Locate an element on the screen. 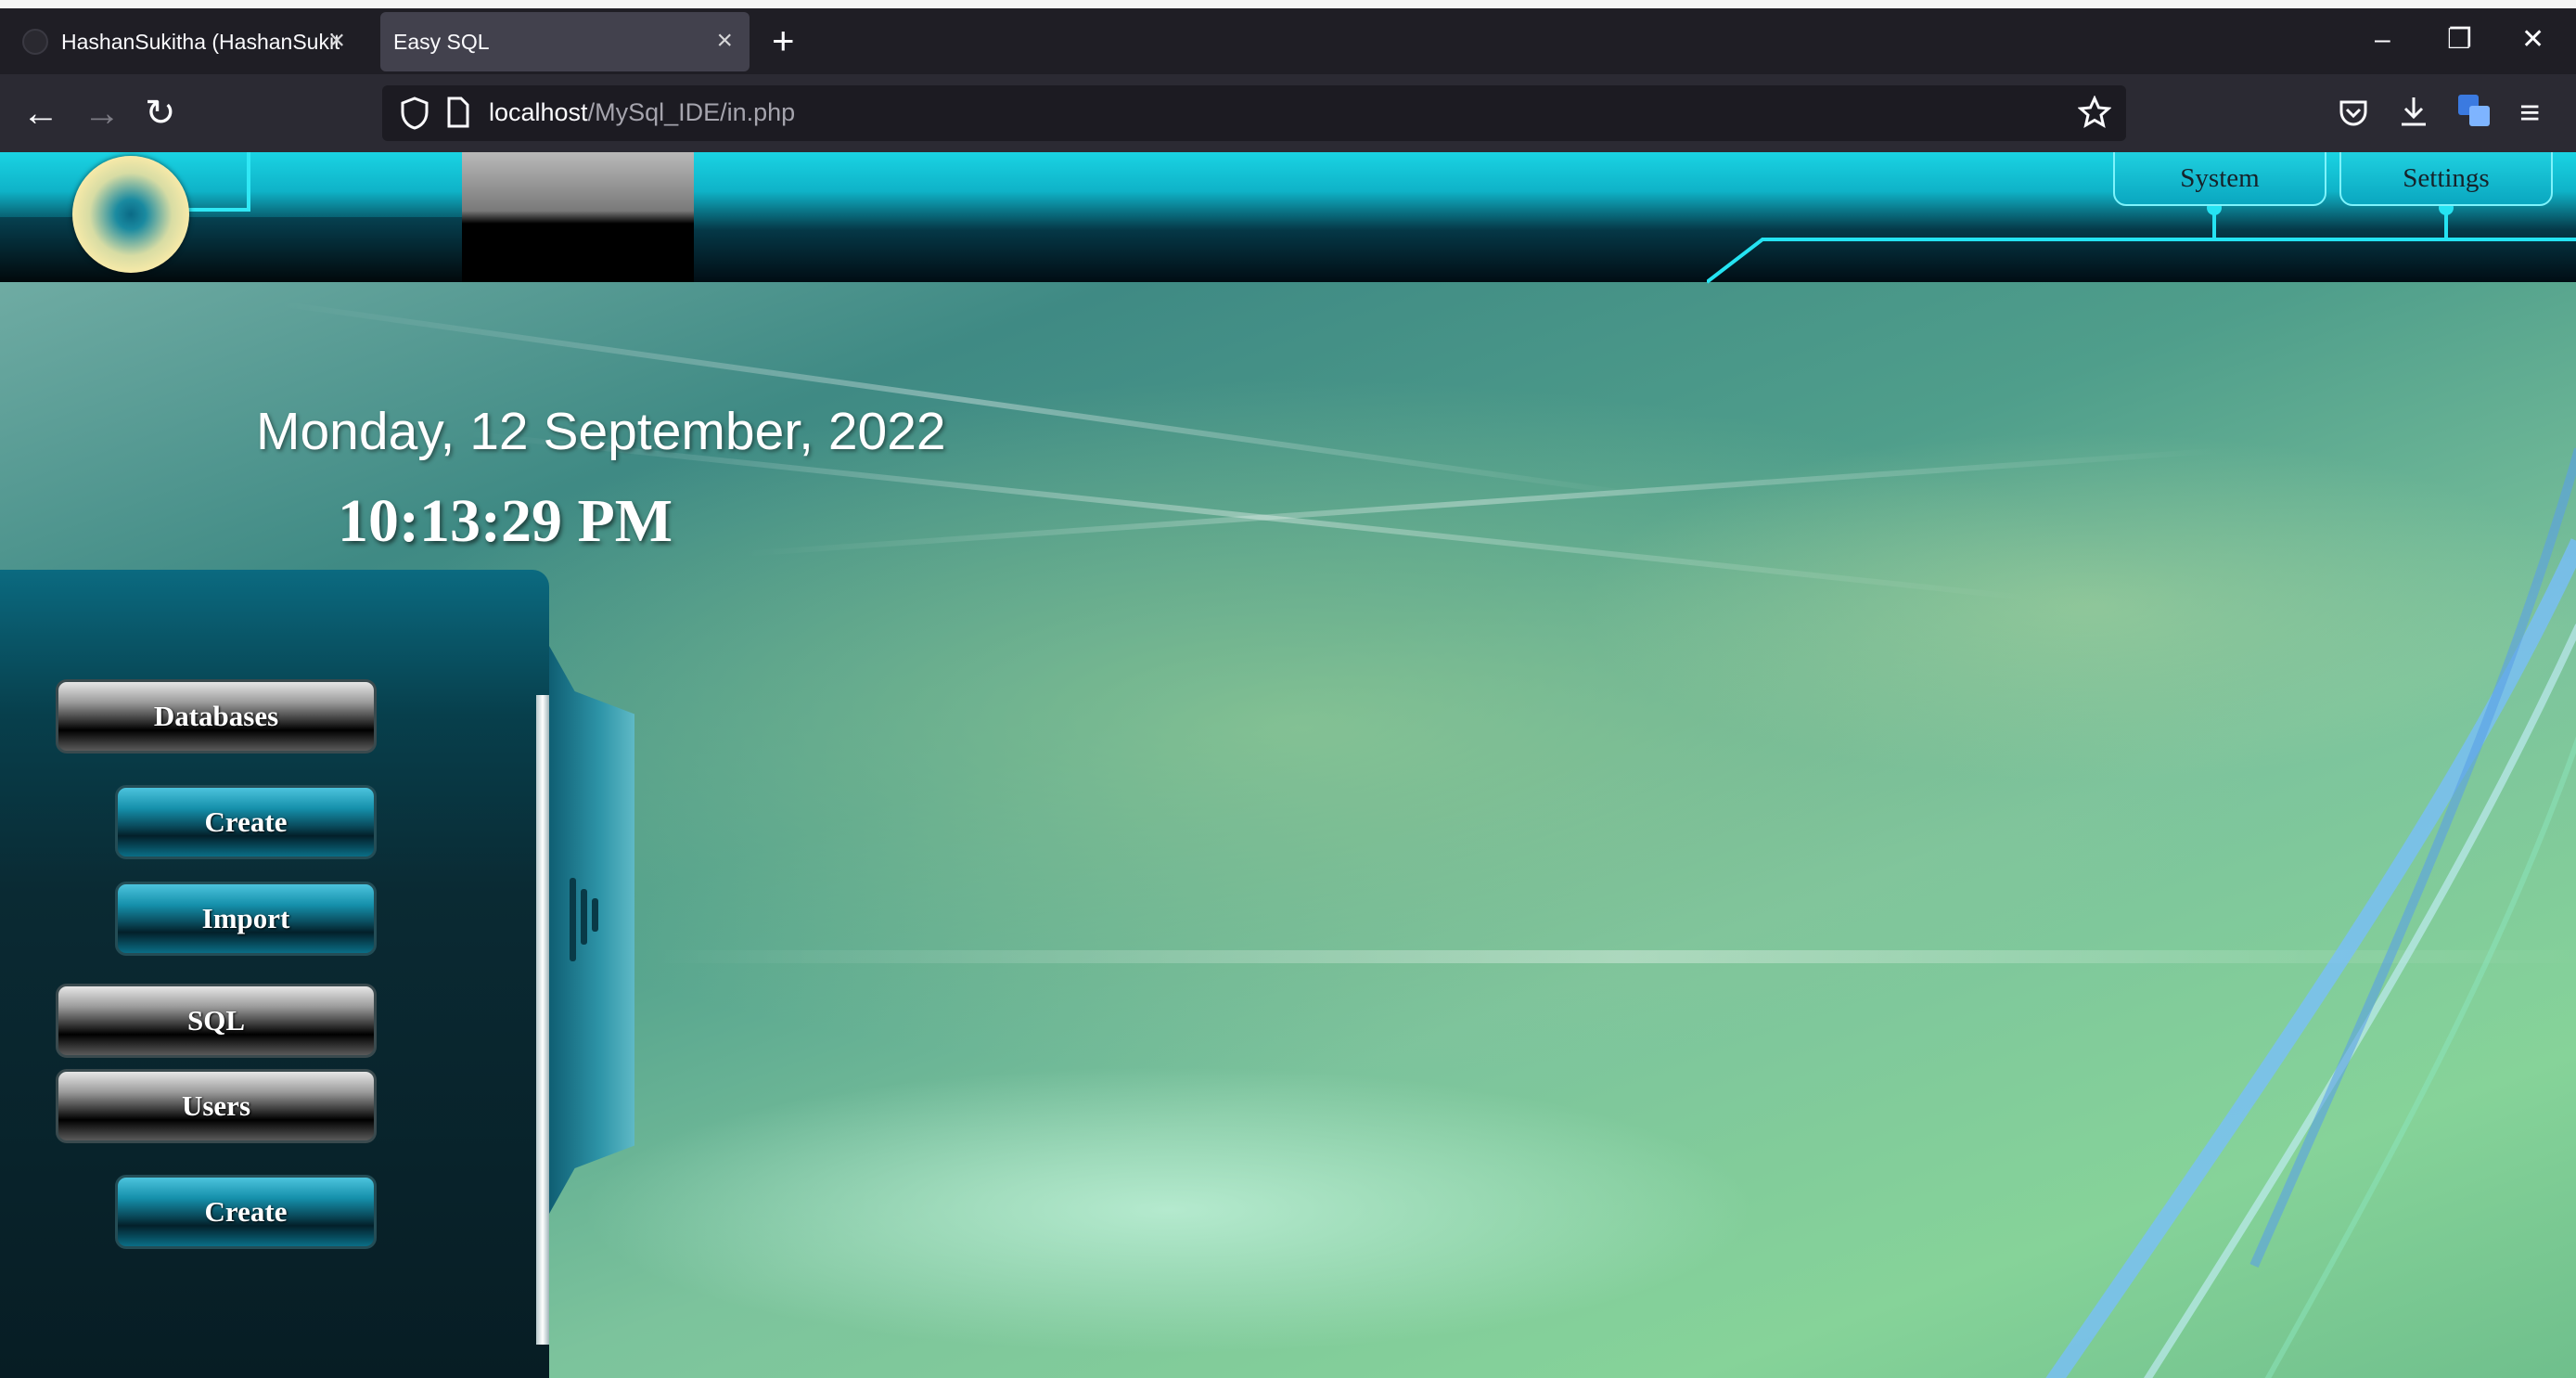  sidebar-toggle-handle is located at coordinates (591, 930).